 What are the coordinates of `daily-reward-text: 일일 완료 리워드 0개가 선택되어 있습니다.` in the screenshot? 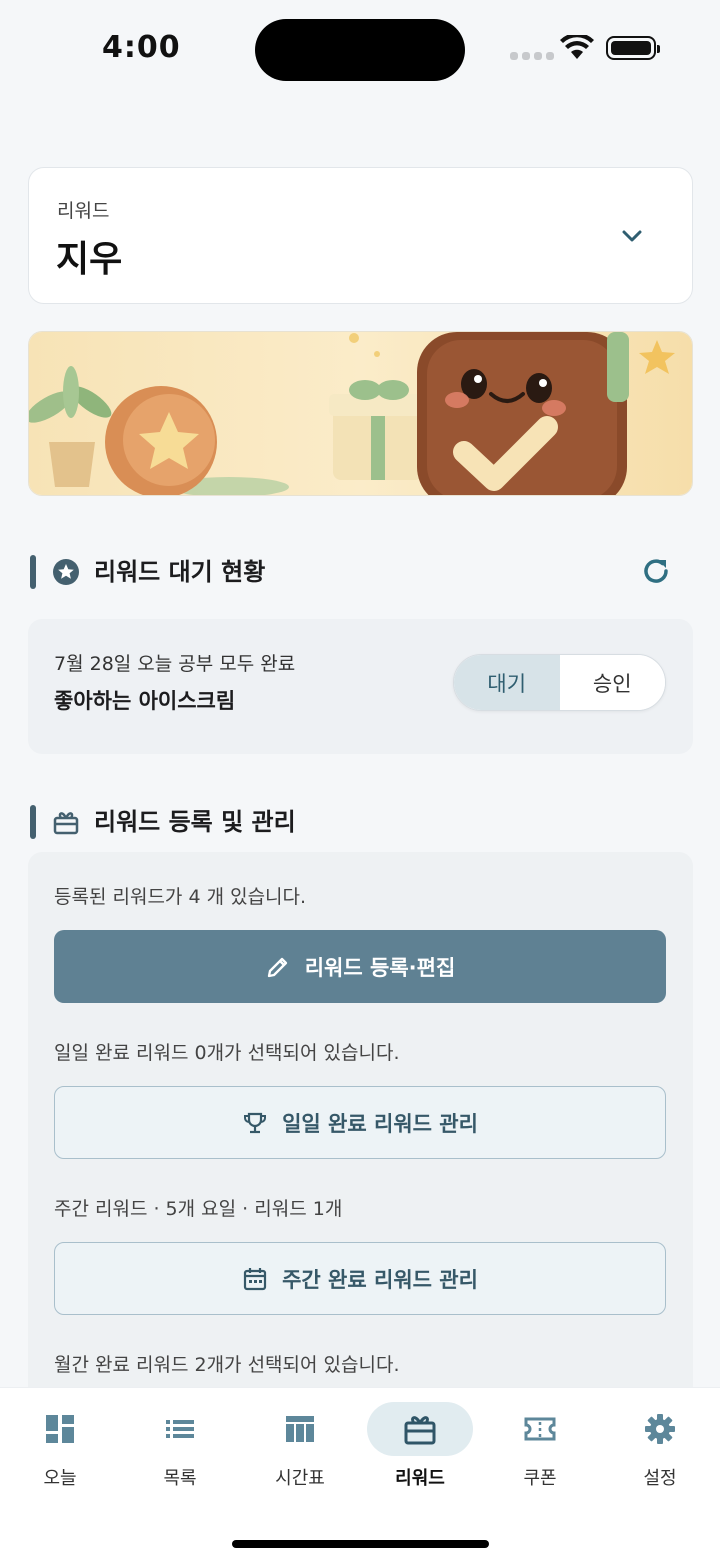 It's located at (227, 1053).